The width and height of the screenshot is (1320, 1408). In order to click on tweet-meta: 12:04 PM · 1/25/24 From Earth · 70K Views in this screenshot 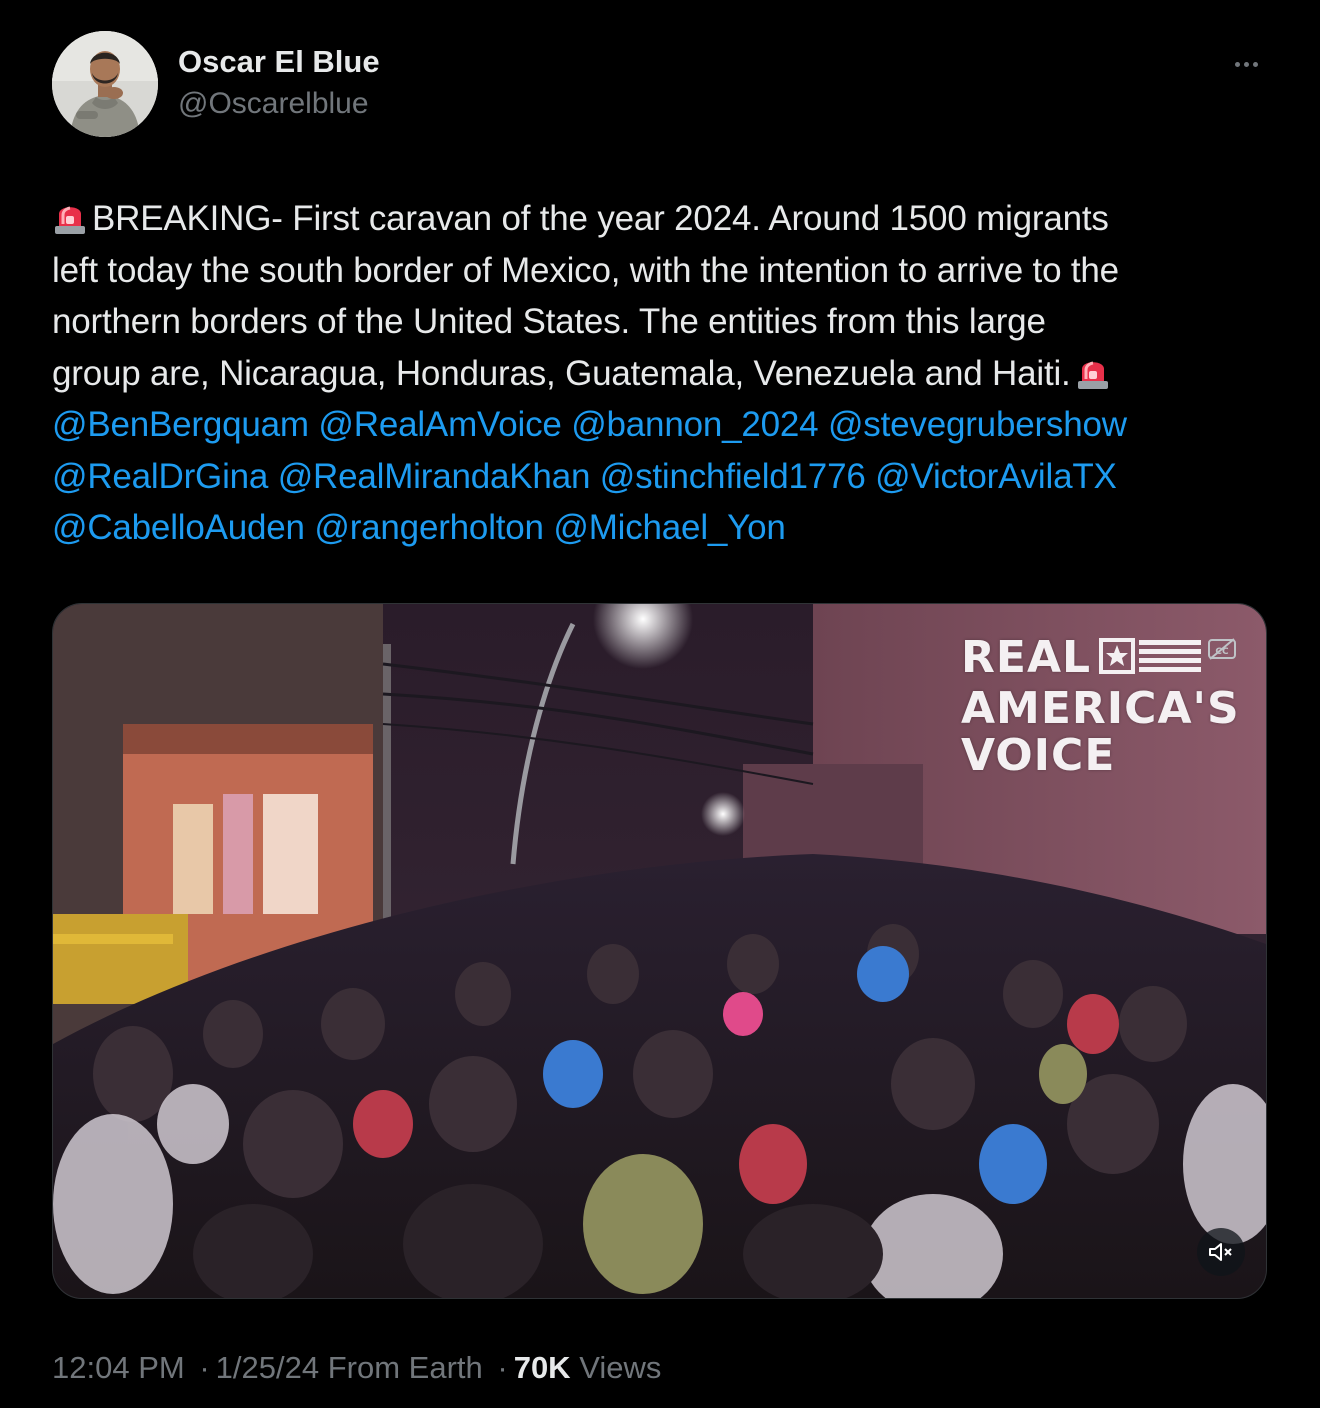, I will do `click(356, 1368)`.